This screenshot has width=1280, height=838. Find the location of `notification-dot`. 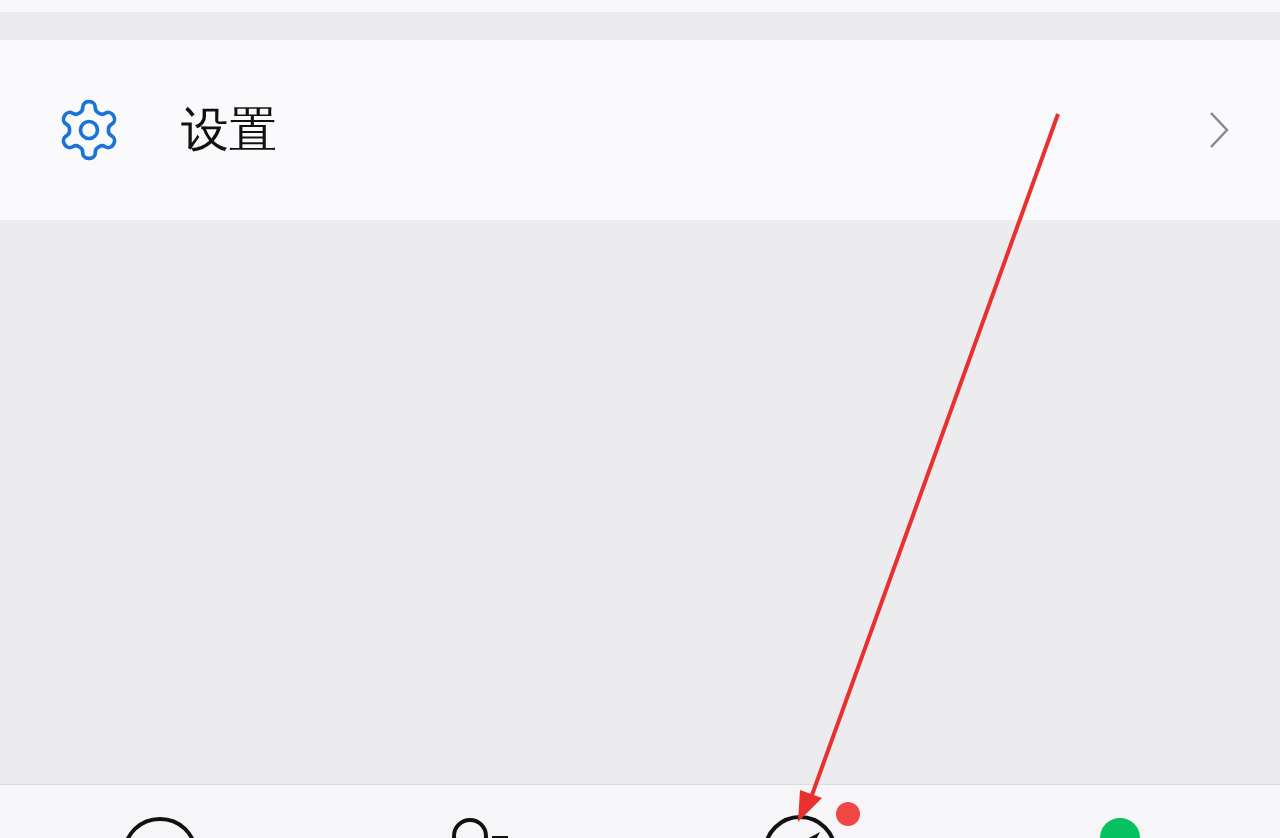

notification-dot is located at coordinates (848, 814).